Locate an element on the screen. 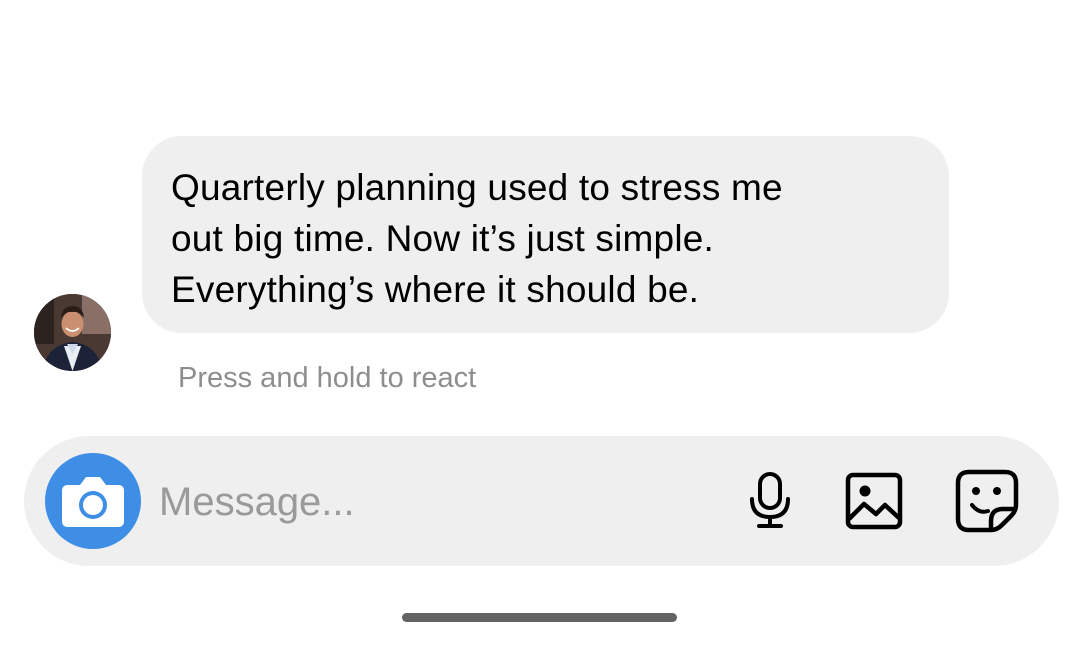 This screenshot has height=650, width=1080. camera-icon is located at coordinates (93, 502).